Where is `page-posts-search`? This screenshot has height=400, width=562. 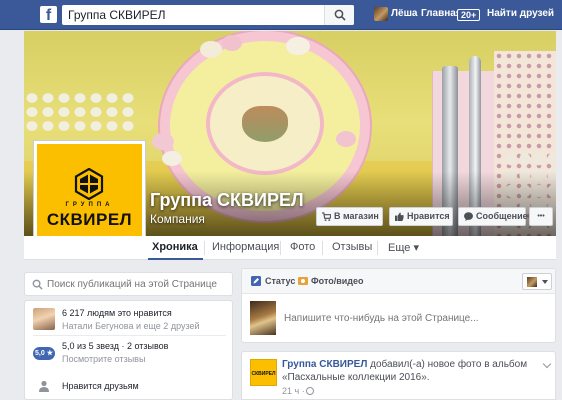 page-posts-search is located at coordinates (128, 284).